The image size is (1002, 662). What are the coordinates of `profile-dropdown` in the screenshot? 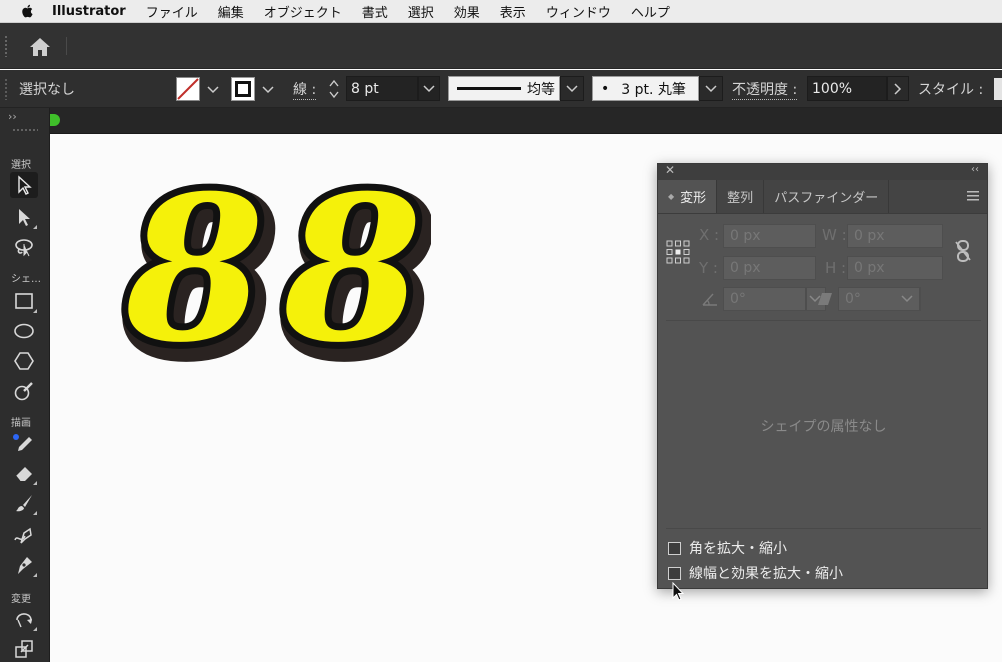 It's located at (572, 88).